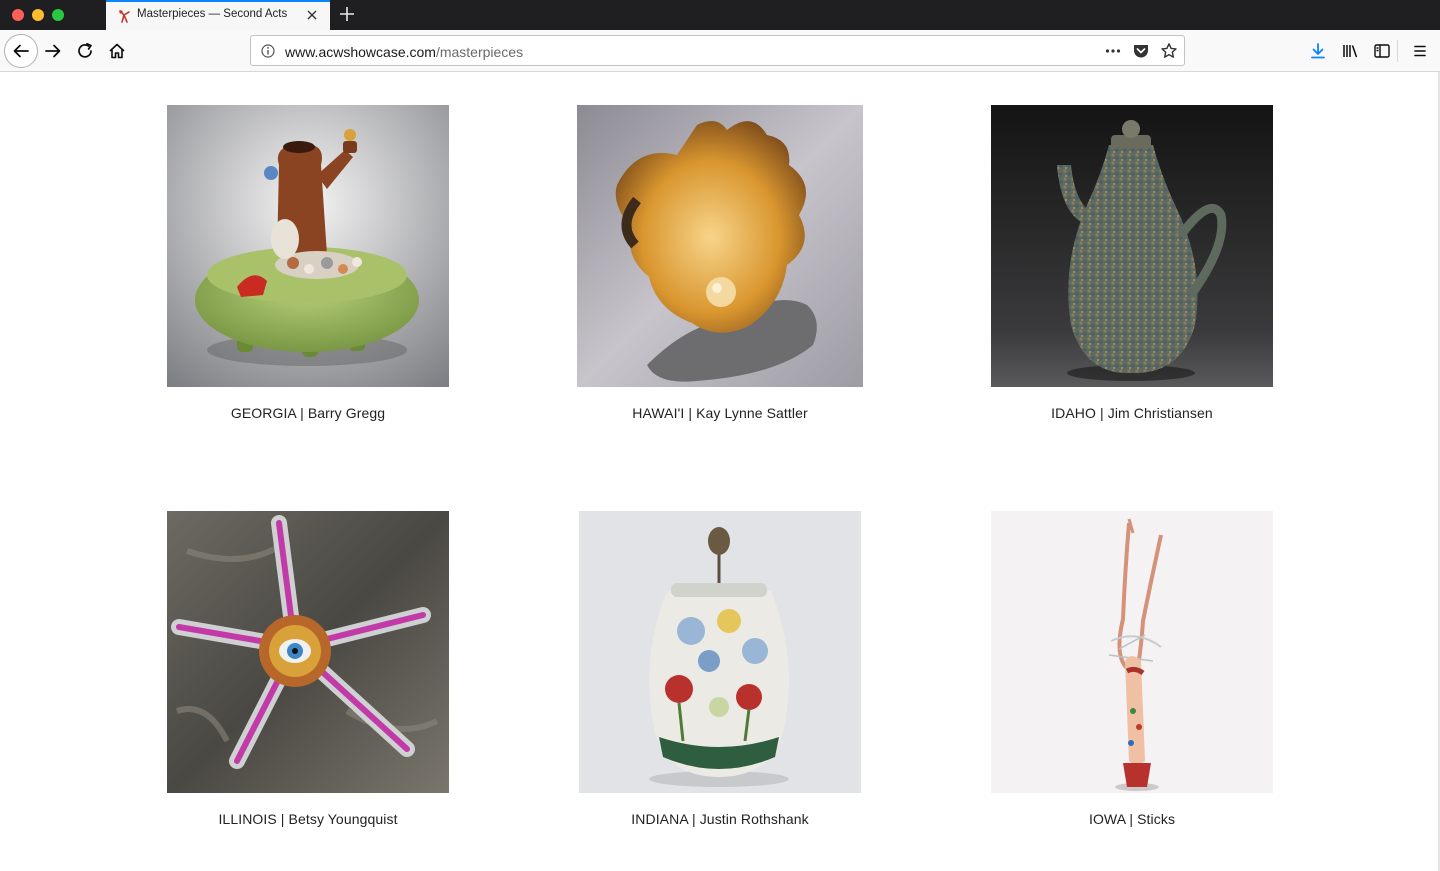  Describe the element at coordinates (1132, 413) in the screenshot. I see `artwork-caption: IDAHO | Jim Christiansen` at that location.